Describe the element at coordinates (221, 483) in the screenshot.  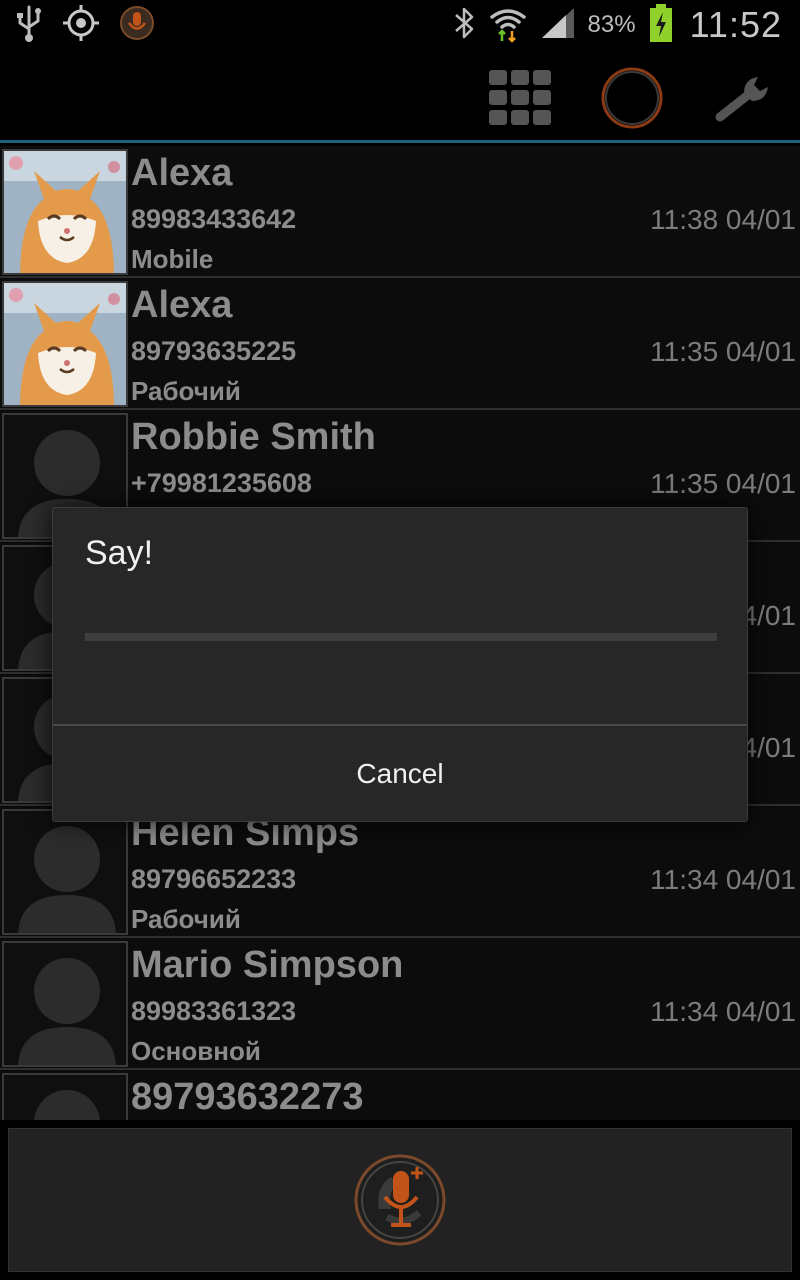
I see `phone-number: +79981235608` at that location.